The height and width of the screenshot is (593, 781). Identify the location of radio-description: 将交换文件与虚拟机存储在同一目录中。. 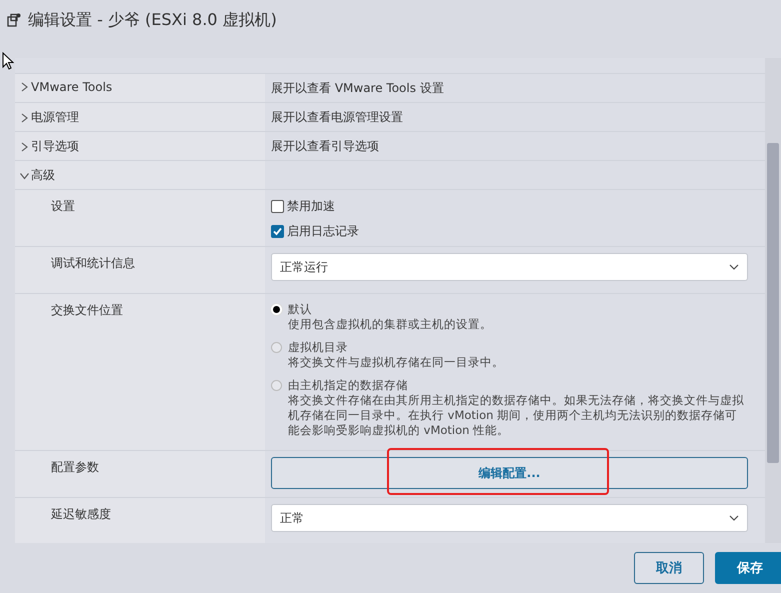
(396, 362).